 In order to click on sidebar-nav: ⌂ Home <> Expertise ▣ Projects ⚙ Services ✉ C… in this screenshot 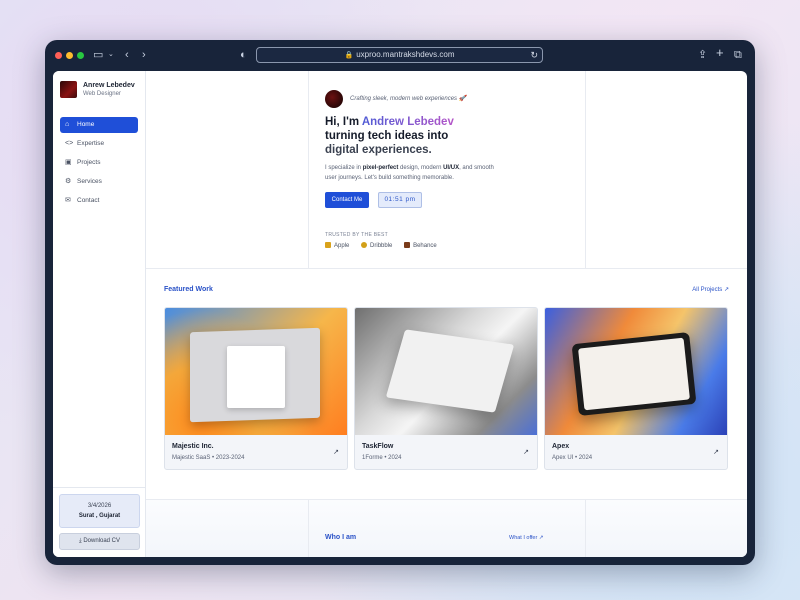, I will do `click(99, 164)`.